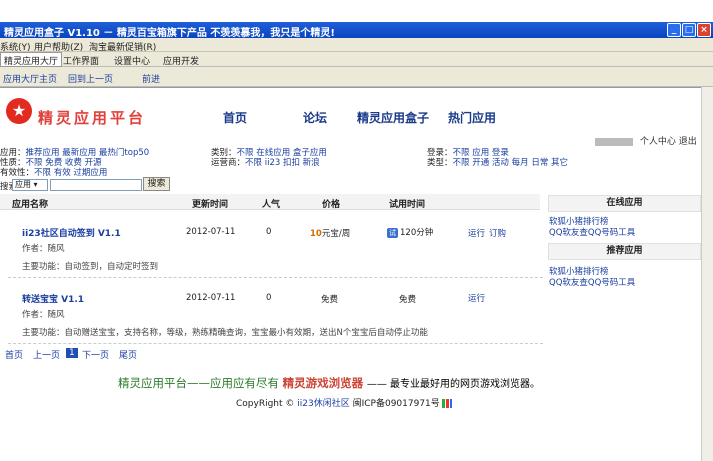  Describe the element at coordinates (497, 233) in the screenshot. I see `order-link: 订购` at that location.